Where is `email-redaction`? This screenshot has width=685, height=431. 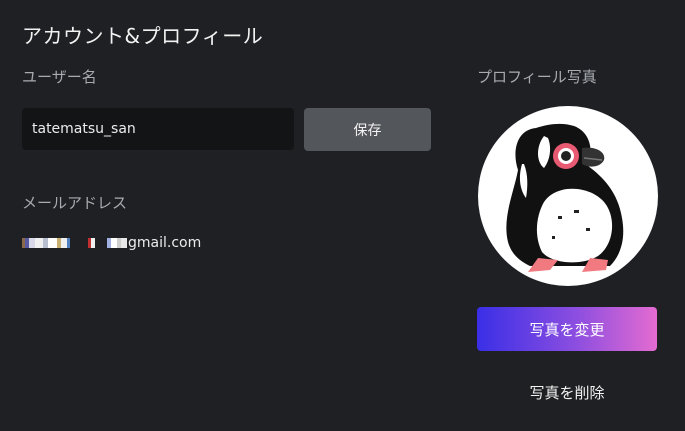 email-redaction is located at coordinates (74, 243).